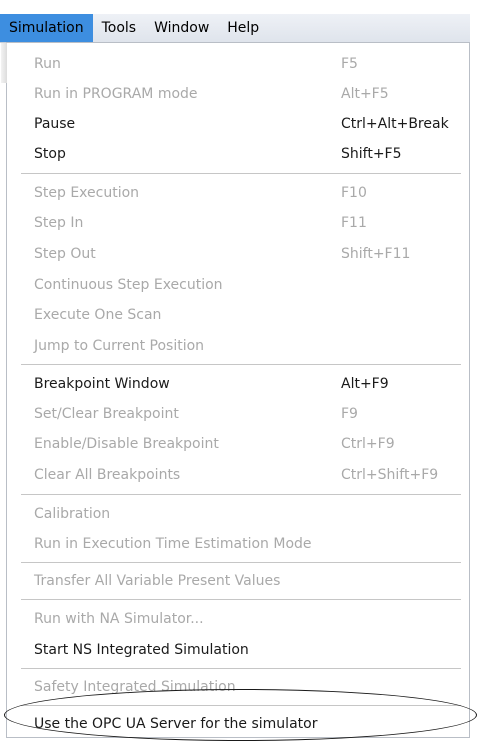 This screenshot has width=481, height=743. I want to click on menu-item-pause: Pause Ctrl+Alt+Break, so click(238, 124).